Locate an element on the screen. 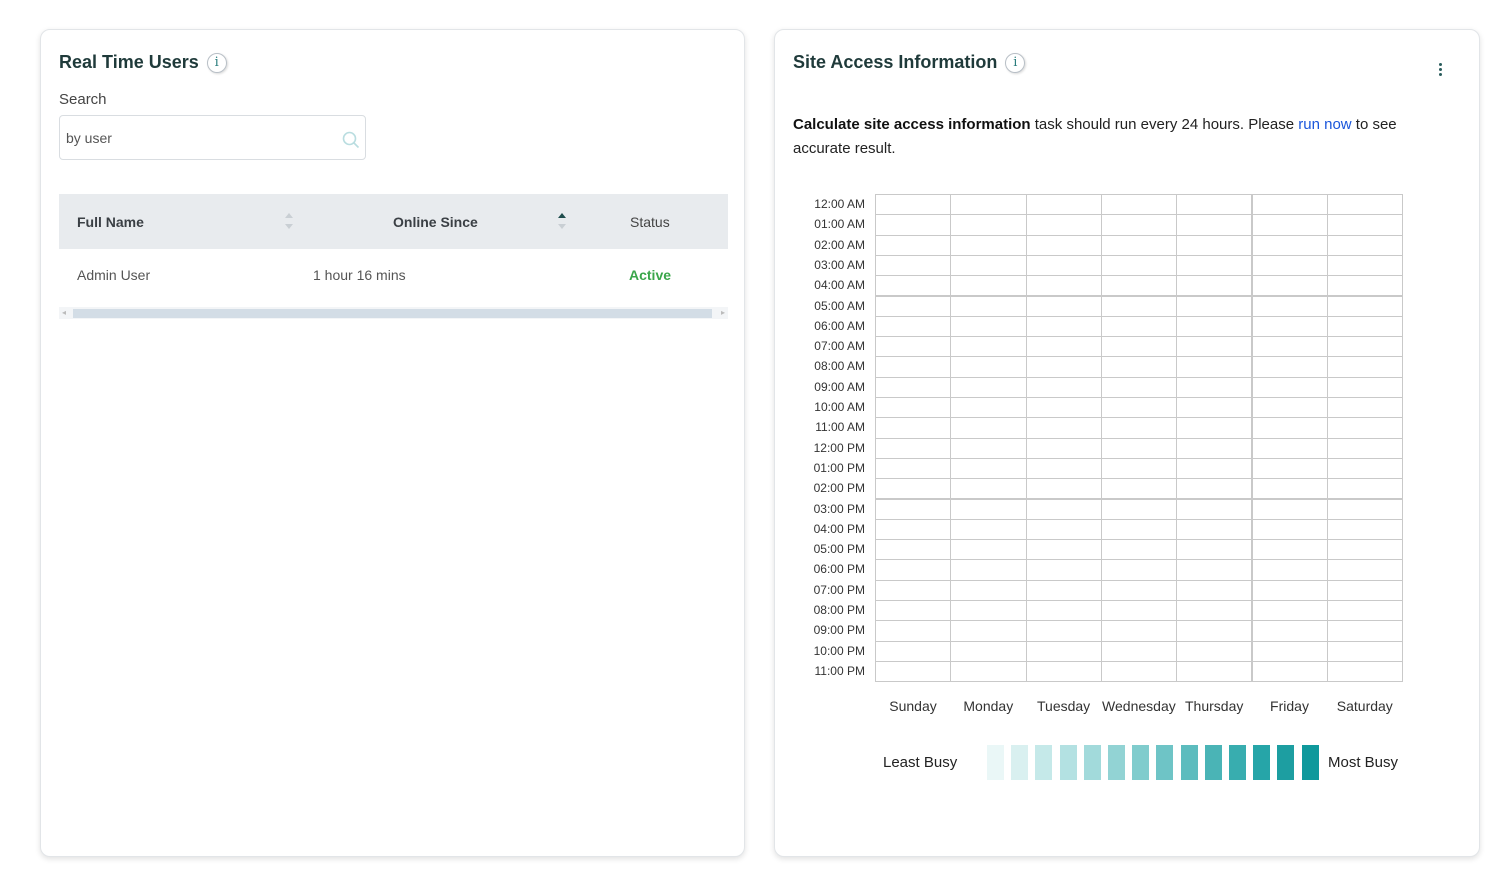 This screenshot has height=877, width=1503. day-label: Saturday is located at coordinates (1364, 706).